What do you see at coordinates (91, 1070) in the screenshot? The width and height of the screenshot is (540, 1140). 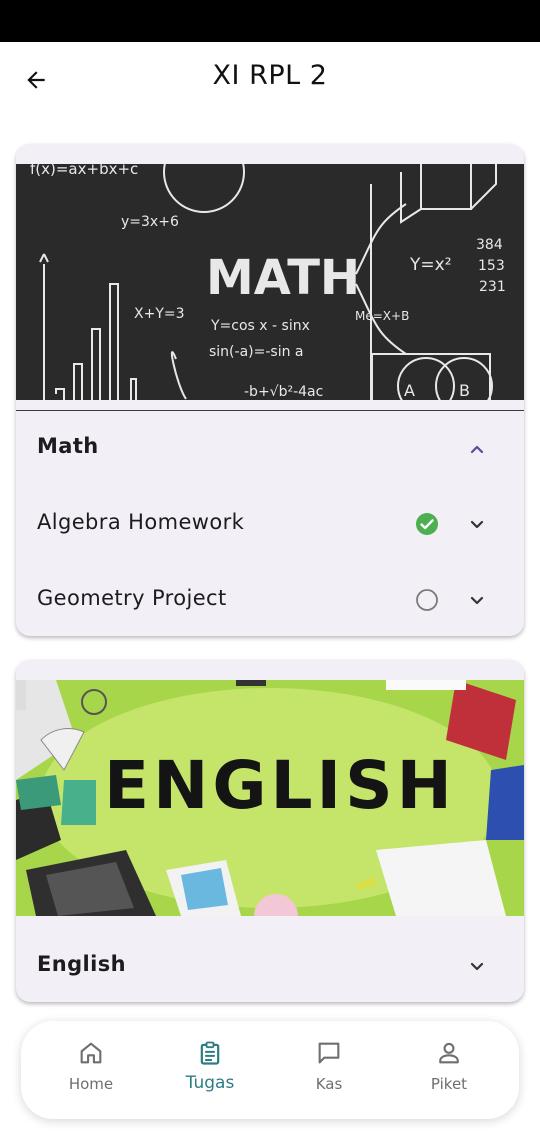 I see `nav-item-home: Home` at bounding box center [91, 1070].